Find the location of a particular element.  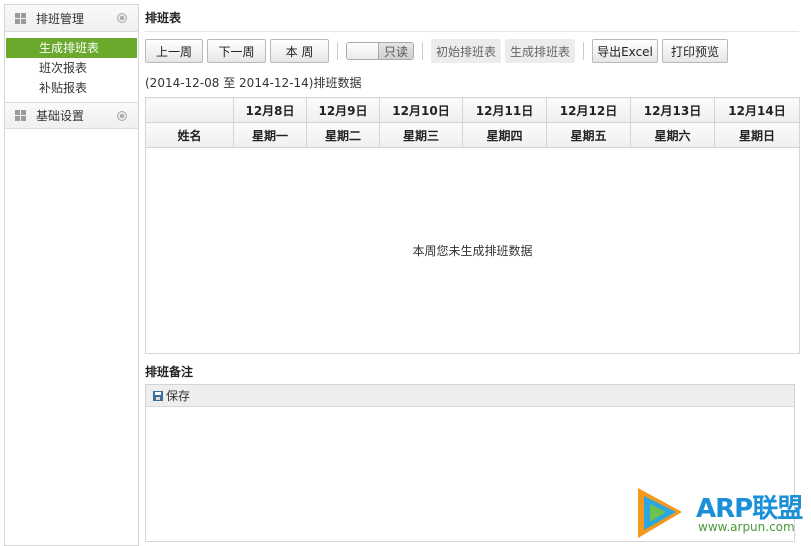

table-header-date: 12月8日 is located at coordinates (270, 110).